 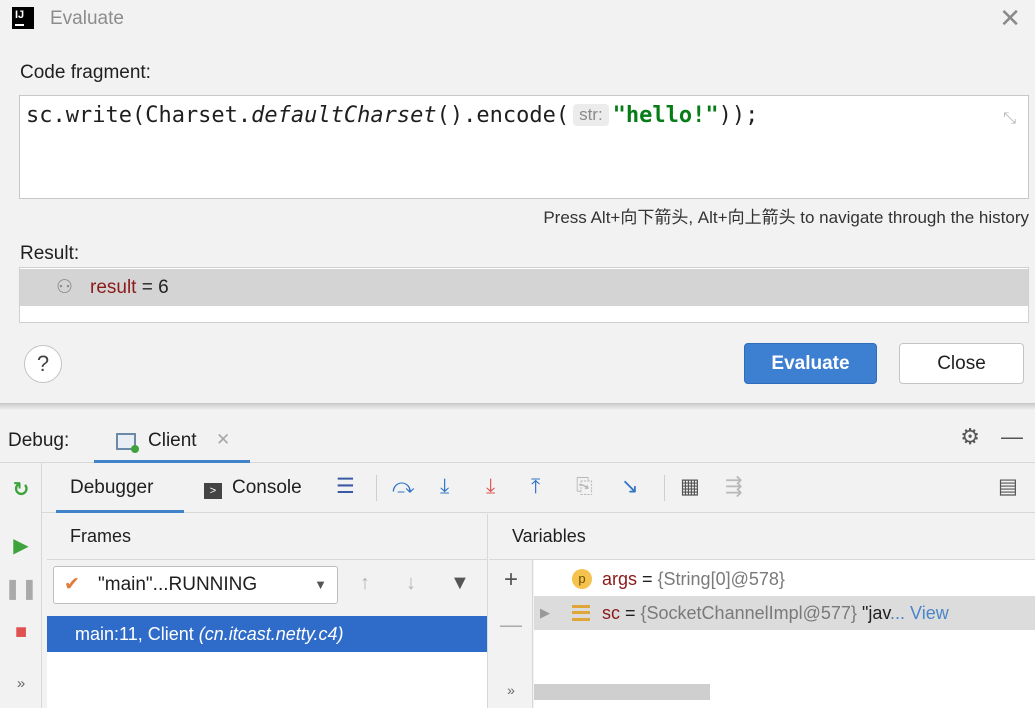 I want to click on remove-icon: —, so click(x=511, y=625).